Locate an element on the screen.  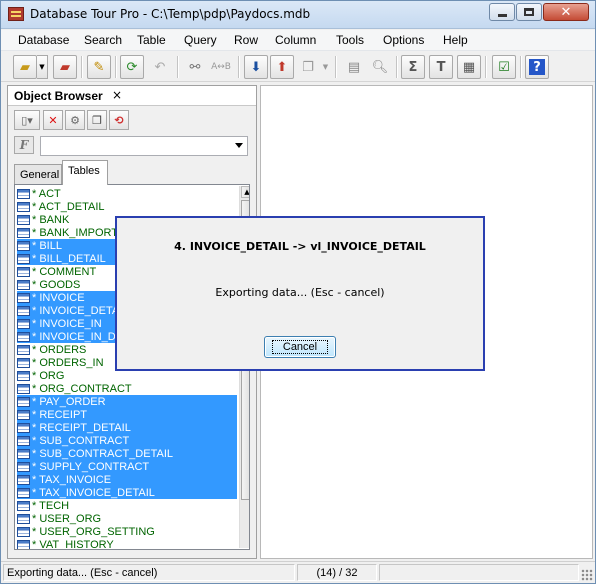
table-name: * TAX_INVOICE_DETAIL is located at coordinates (93, 492).